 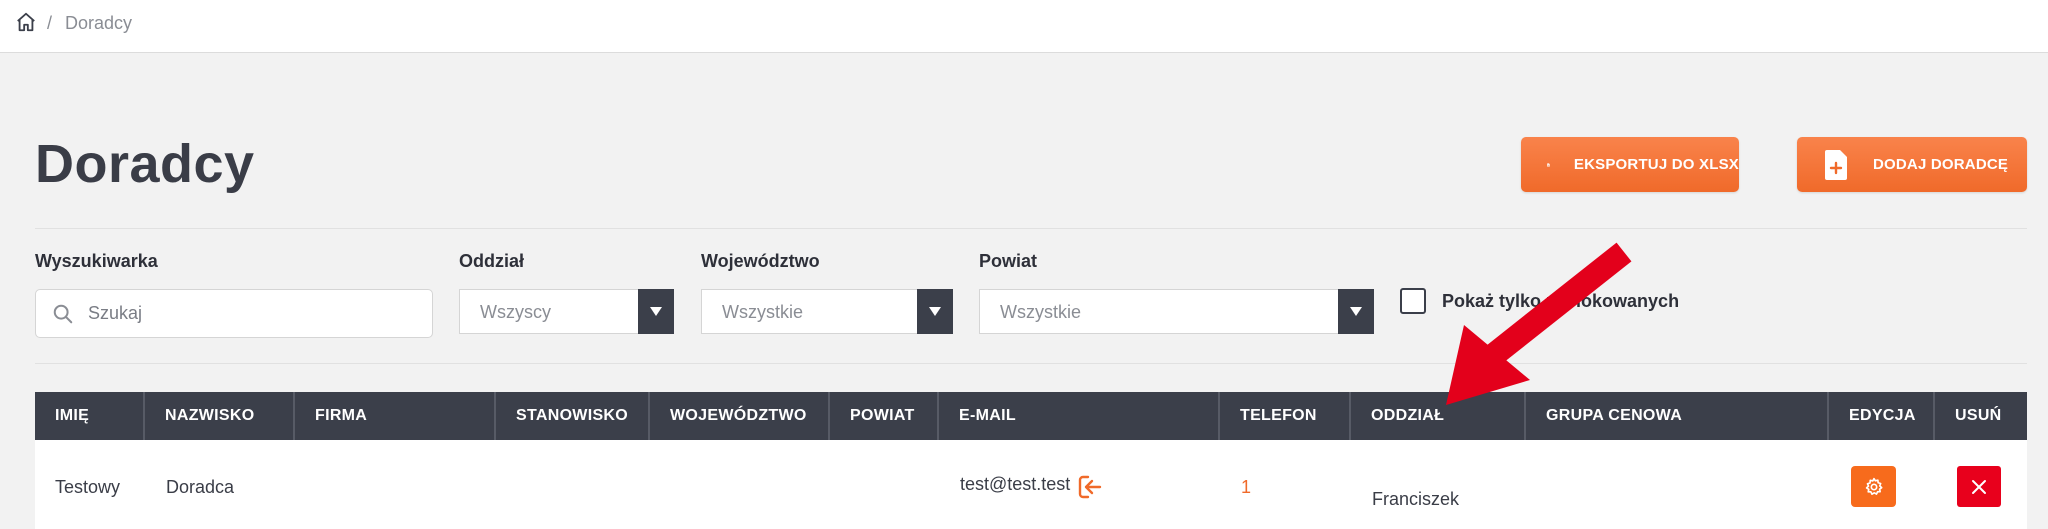 I want to click on export-xlsx-label: EKSPORTUJ DO XLSX, so click(x=1656, y=164).